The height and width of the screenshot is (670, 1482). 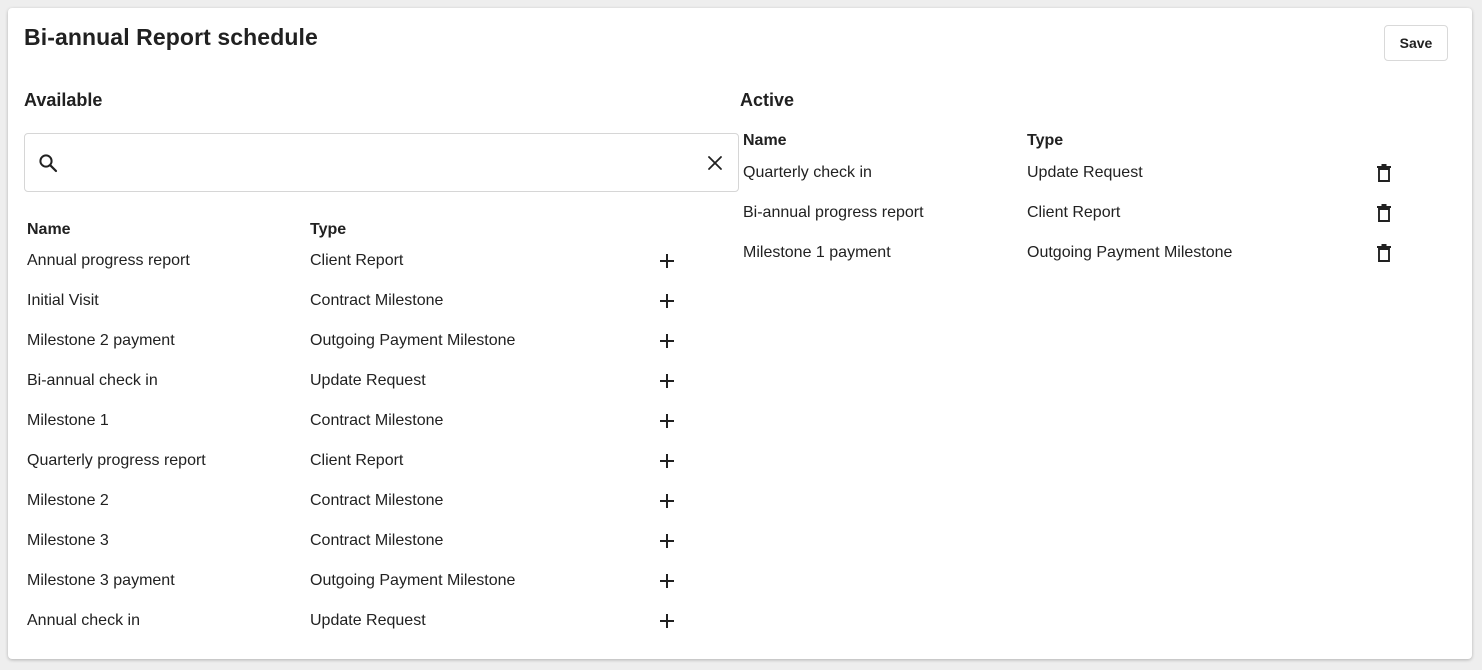 I want to click on available-row-name: Initial Visit, so click(x=63, y=300).